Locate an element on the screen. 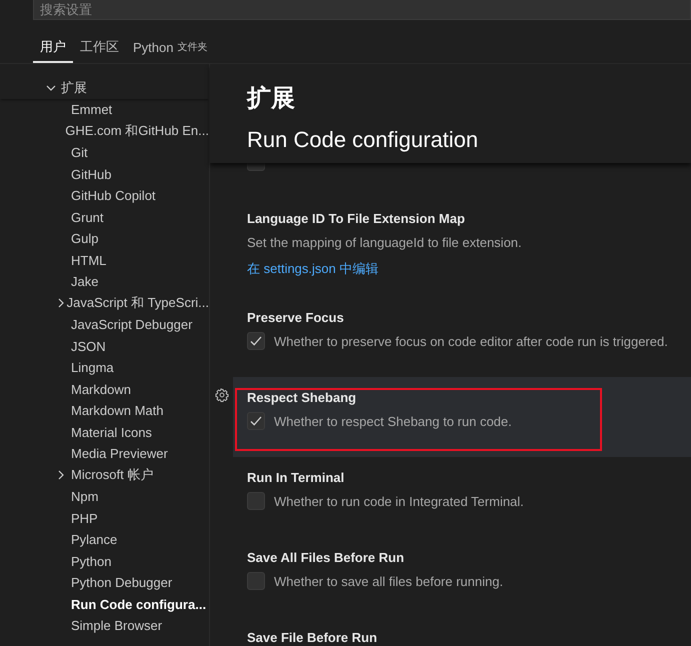 Image resolution: width=691 pixels, height=646 pixels. tree-item: PHP is located at coordinates (84, 518).